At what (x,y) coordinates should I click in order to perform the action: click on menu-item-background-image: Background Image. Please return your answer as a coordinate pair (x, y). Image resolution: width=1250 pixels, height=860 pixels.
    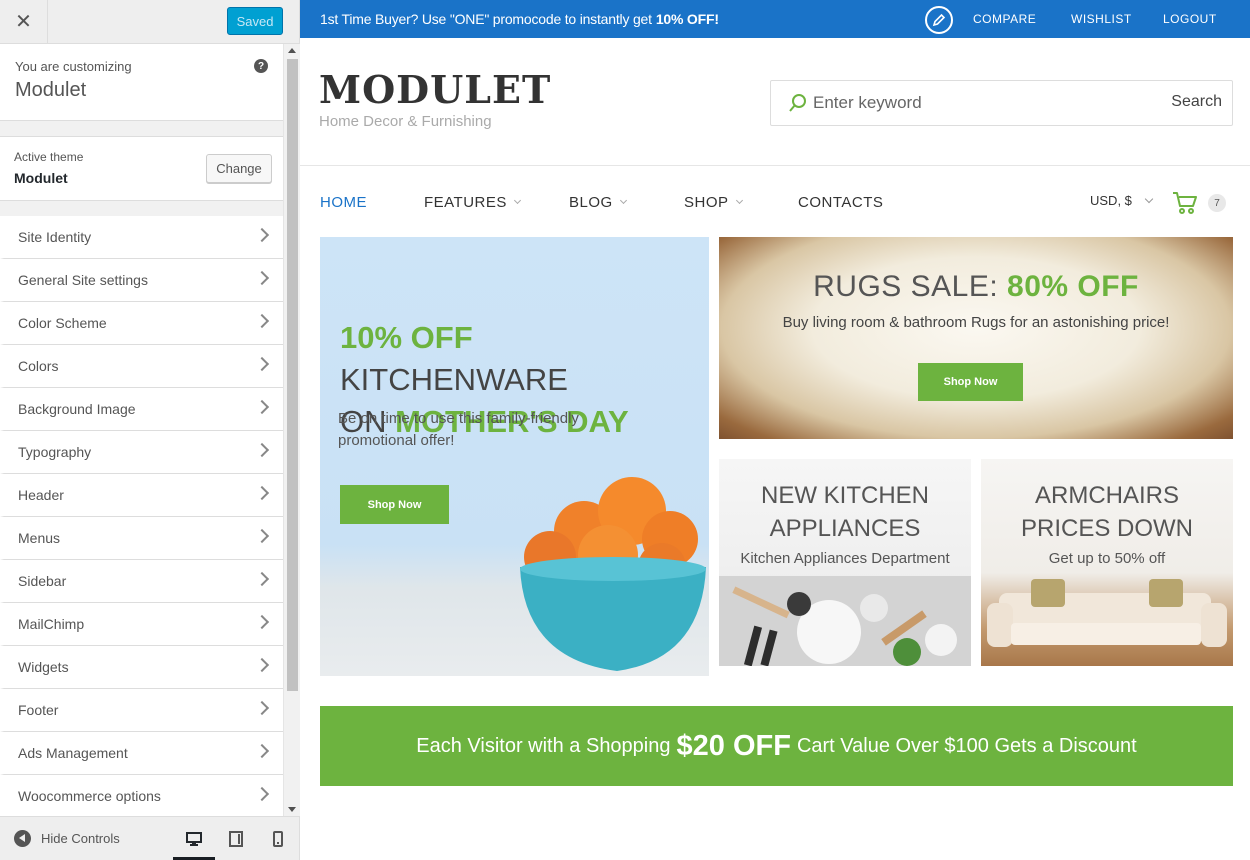
    Looking at the image, I should click on (141, 409).